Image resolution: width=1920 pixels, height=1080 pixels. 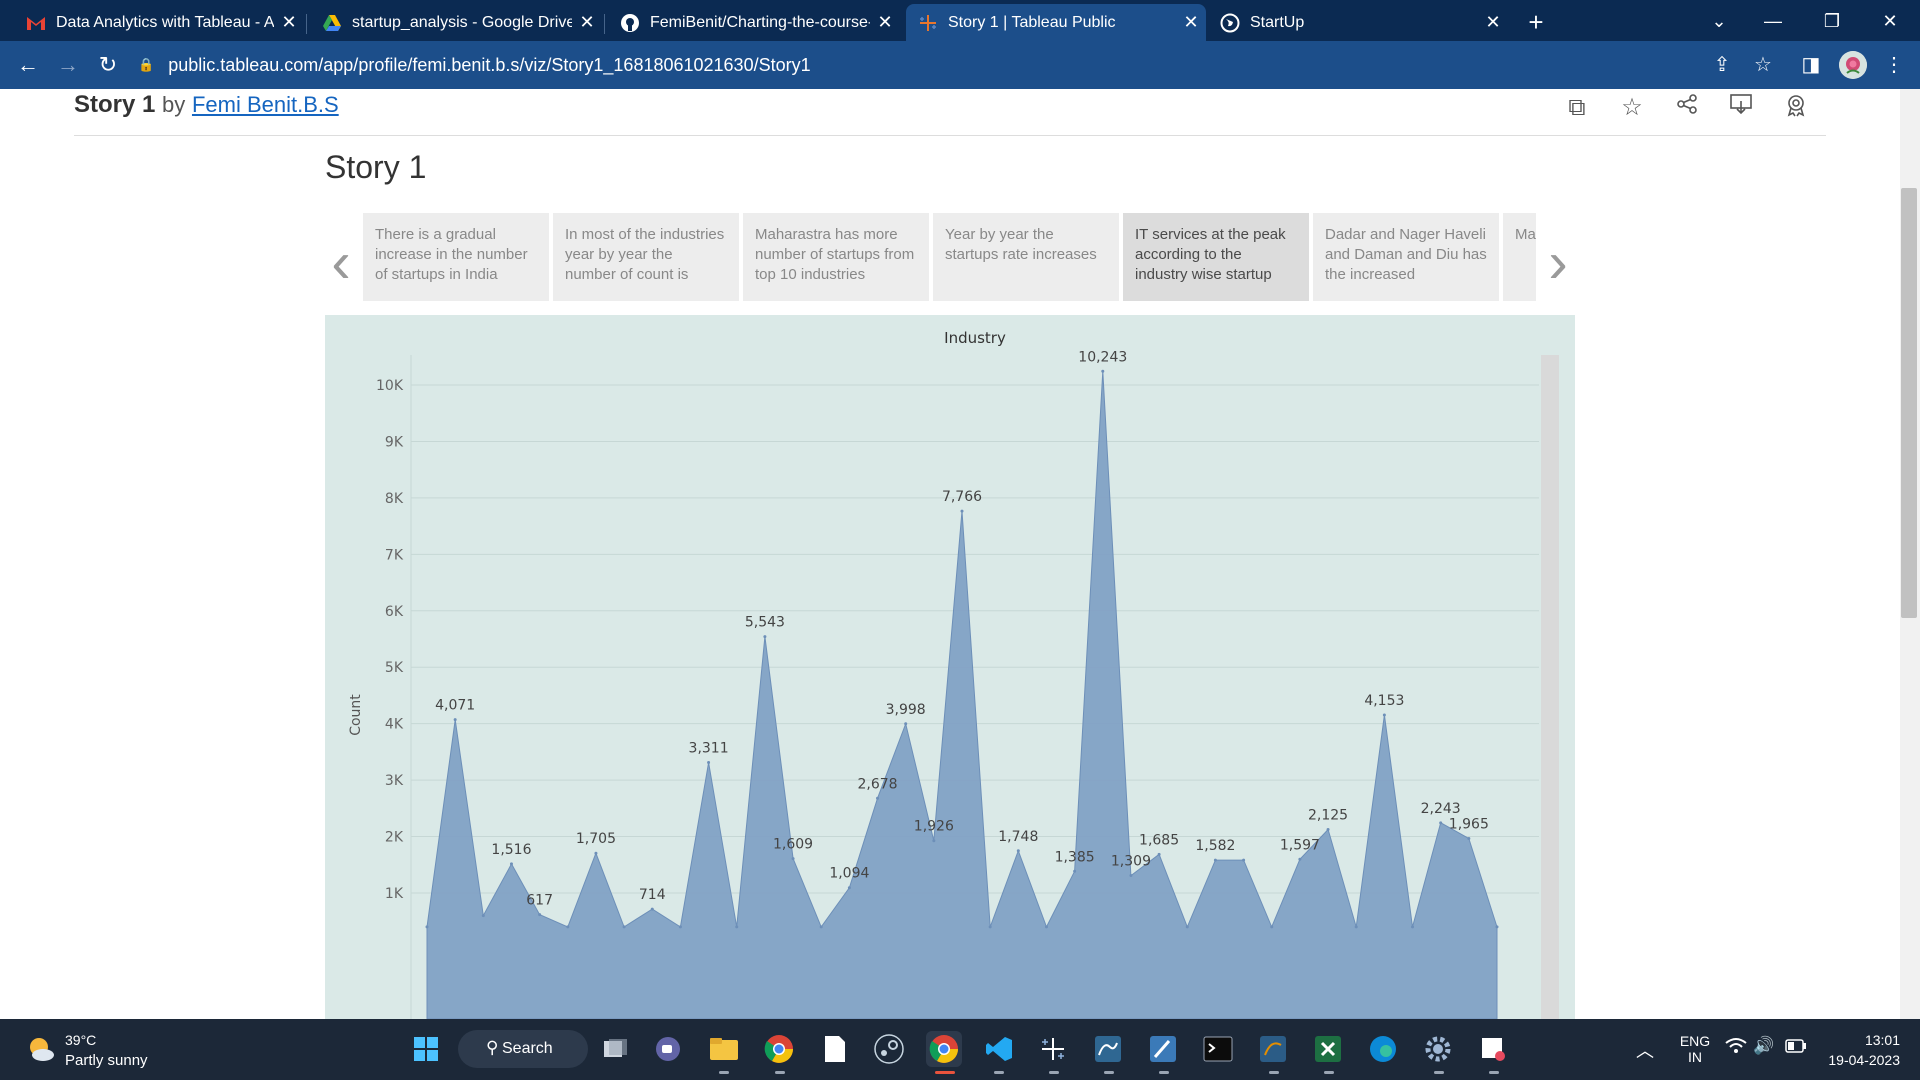 I want to click on tab-google-drive: startup_analysis - Google Drive ✕, so click(x=456, y=22).